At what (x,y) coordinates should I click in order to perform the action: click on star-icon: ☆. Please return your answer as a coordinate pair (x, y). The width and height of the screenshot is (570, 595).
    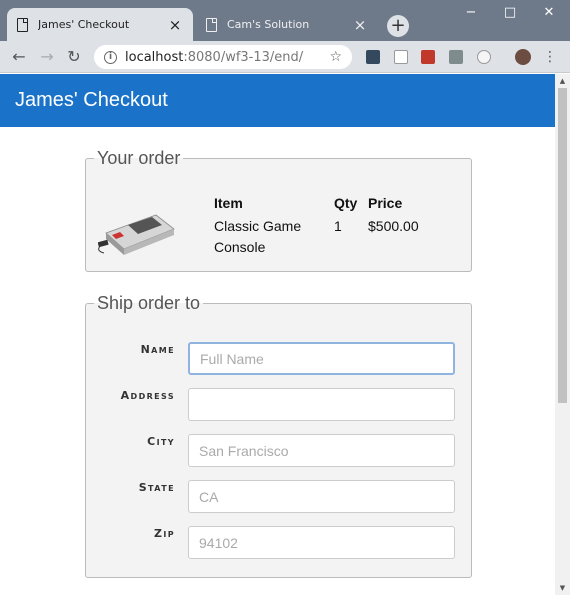
    Looking at the image, I should click on (335, 57).